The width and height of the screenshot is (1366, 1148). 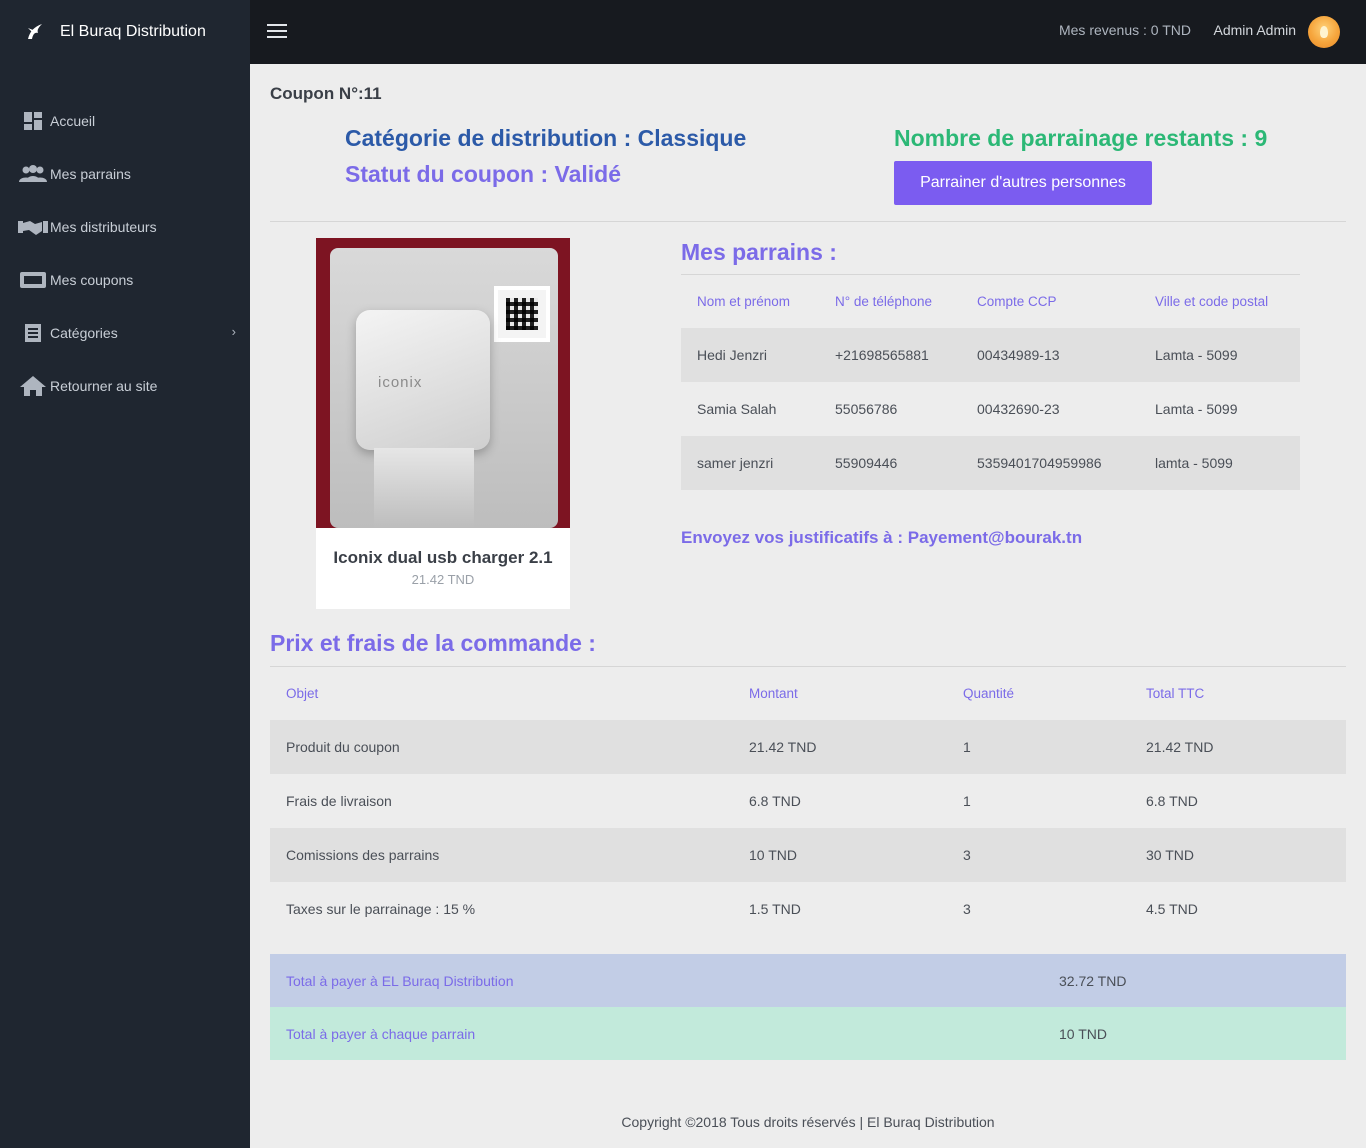 What do you see at coordinates (302, 693) in the screenshot?
I see `column-header: Objet` at bounding box center [302, 693].